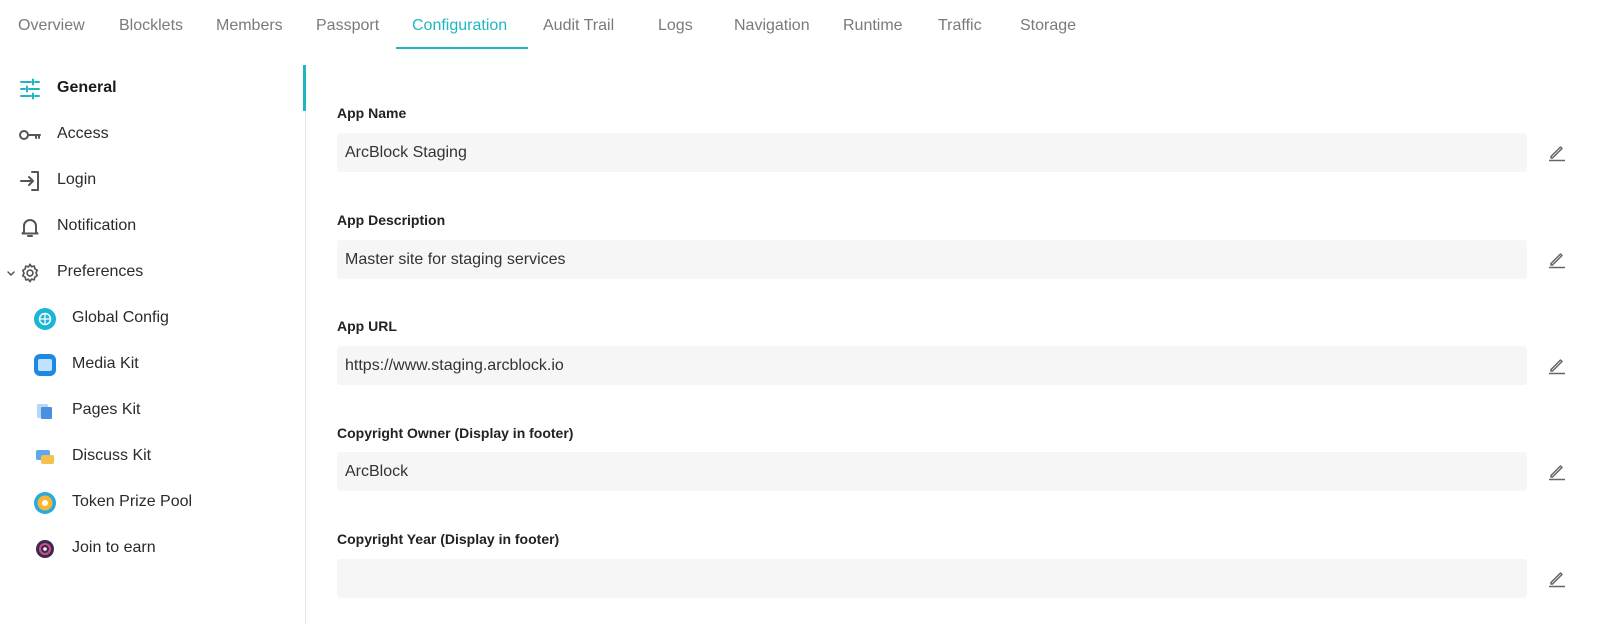  What do you see at coordinates (151, 25) in the screenshot?
I see `tab-blocklets: Blocklets` at bounding box center [151, 25].